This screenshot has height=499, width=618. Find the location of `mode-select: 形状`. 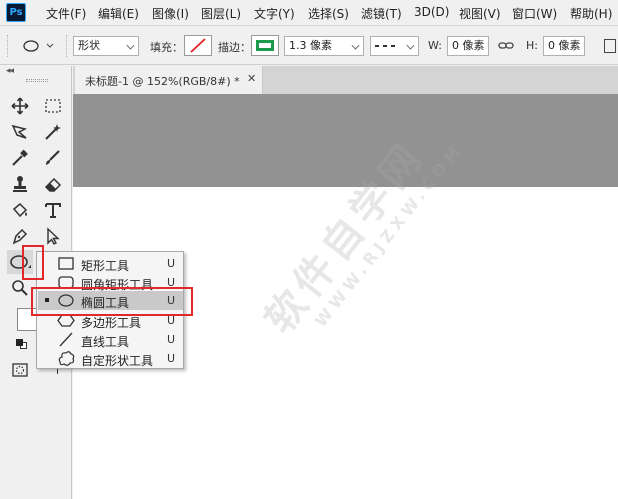

mode-select: 形状 is located at coordinates (106, 46).